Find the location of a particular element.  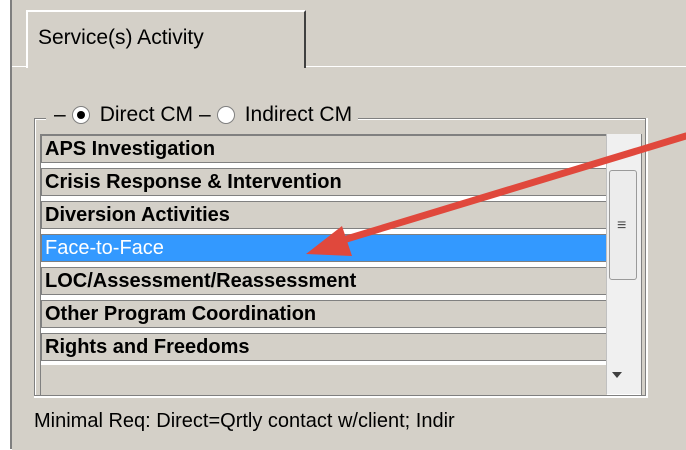

annotation-arrow-shaft is located at coordinates (506, 190).